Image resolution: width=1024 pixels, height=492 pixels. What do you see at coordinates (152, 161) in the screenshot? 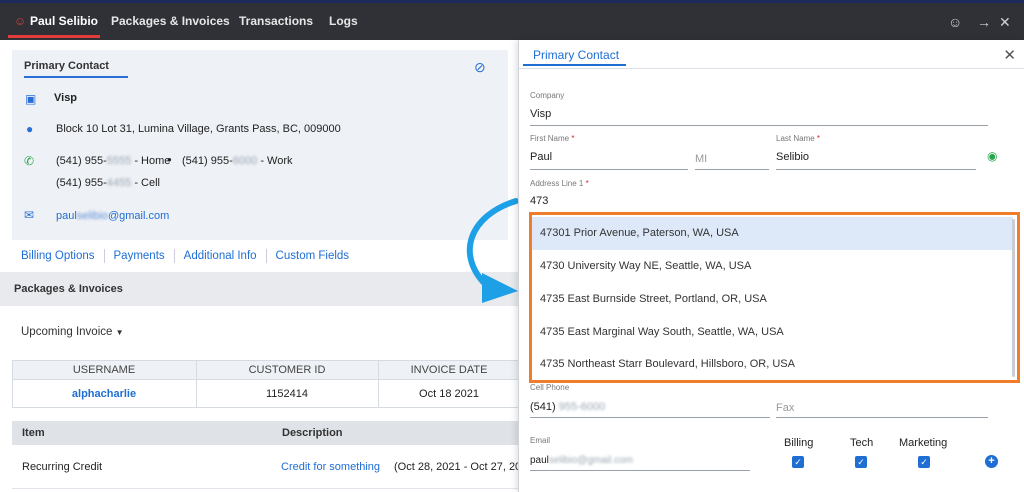
I see `phone-home-suffix: - Home` at bounding box center [152, 161].